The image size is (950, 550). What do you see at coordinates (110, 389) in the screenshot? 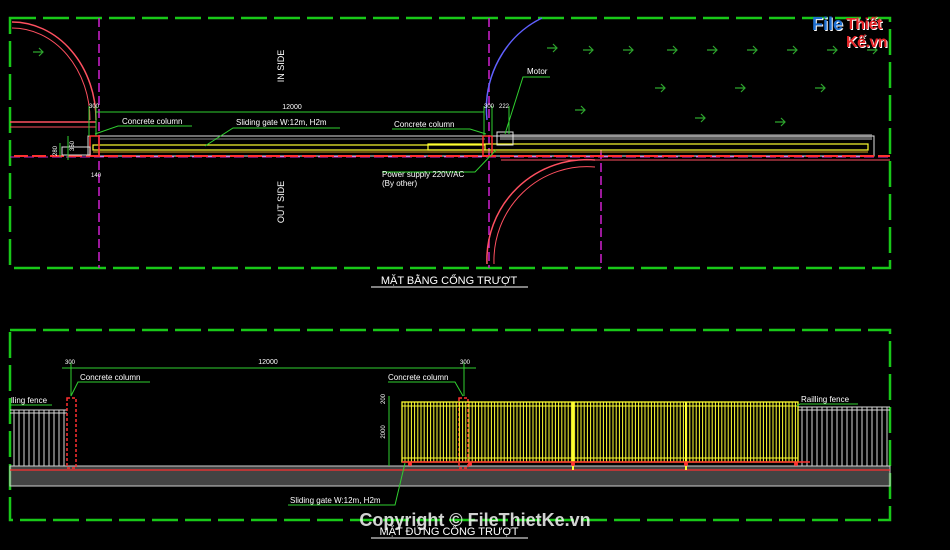
I see `elevation-leader-column-left` at bounding box center [110, 389].